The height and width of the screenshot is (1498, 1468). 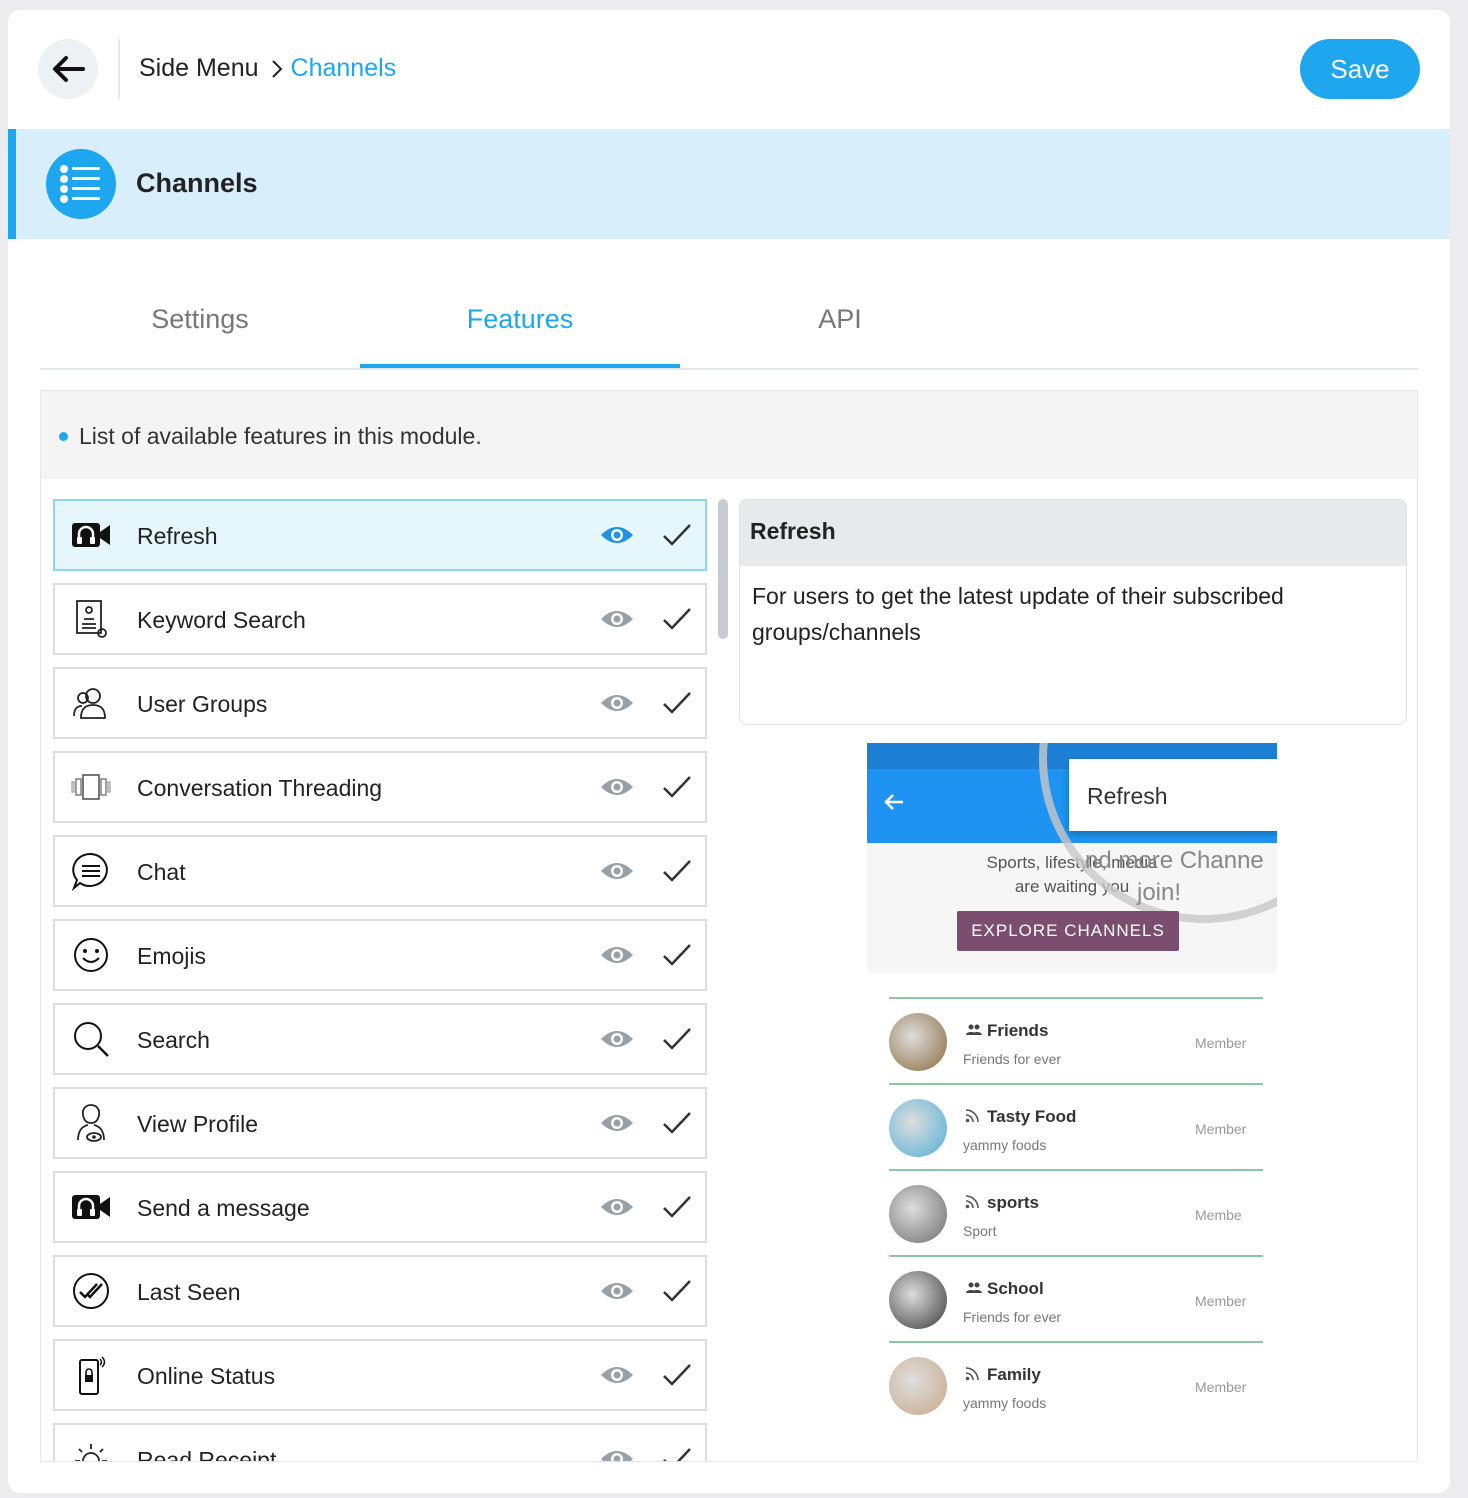 What do you see at coordinates (277, 69) in the screenshot?
I see `chevron-right-icon` at bounding box center [277, 69].